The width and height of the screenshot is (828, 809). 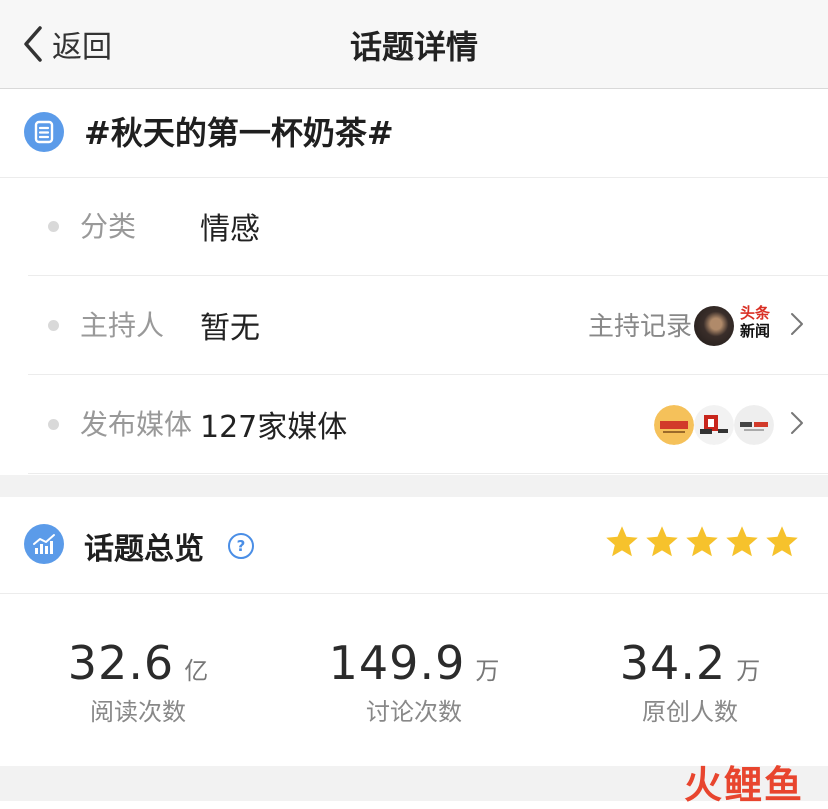 What do you see at coordinates (640, 324) in the screenshot?
I see `host-record-link: 主持记录` at bounding box center [640, 324].